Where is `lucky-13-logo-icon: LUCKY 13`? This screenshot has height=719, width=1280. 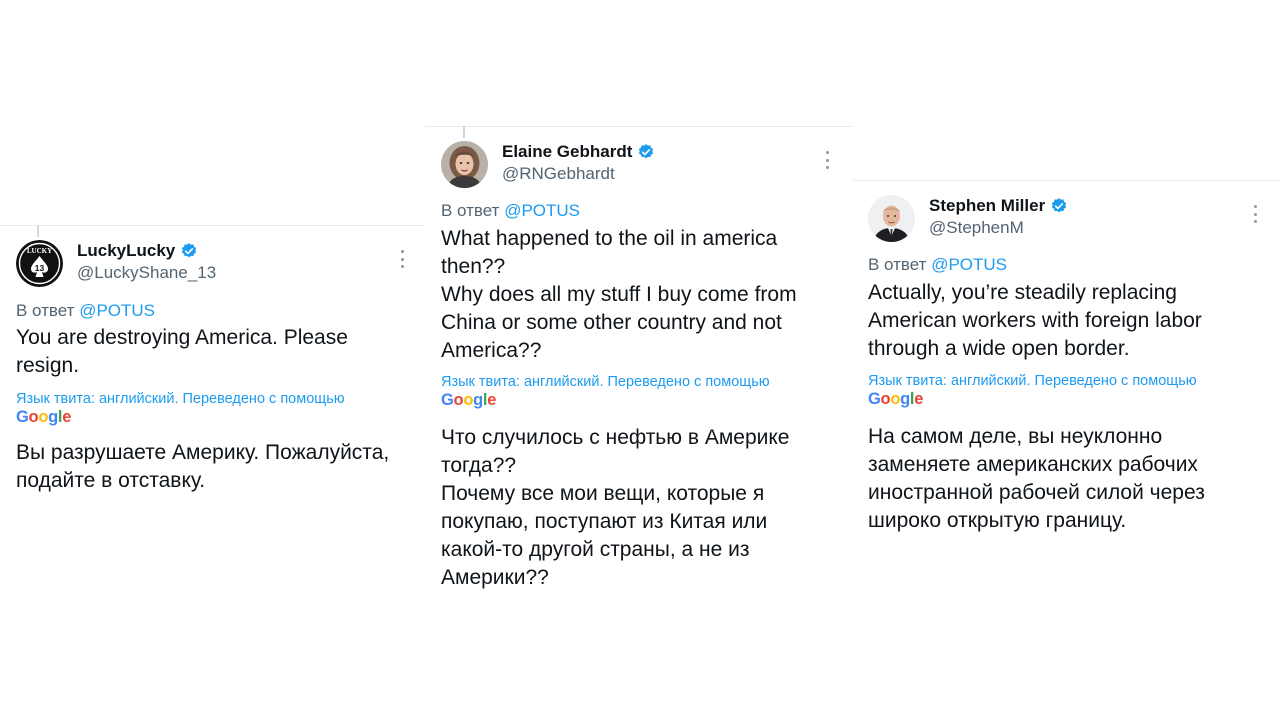 lucky-13-logo-icon: LUCKY 13 is located at coordinates (39, 263).